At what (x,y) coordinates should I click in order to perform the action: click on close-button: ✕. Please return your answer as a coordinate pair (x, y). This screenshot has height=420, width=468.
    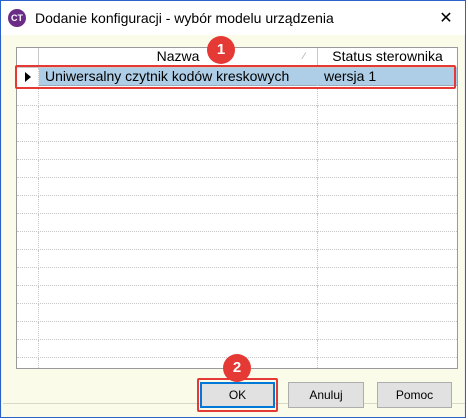
    Looking at the image, I should click on (446, 17).